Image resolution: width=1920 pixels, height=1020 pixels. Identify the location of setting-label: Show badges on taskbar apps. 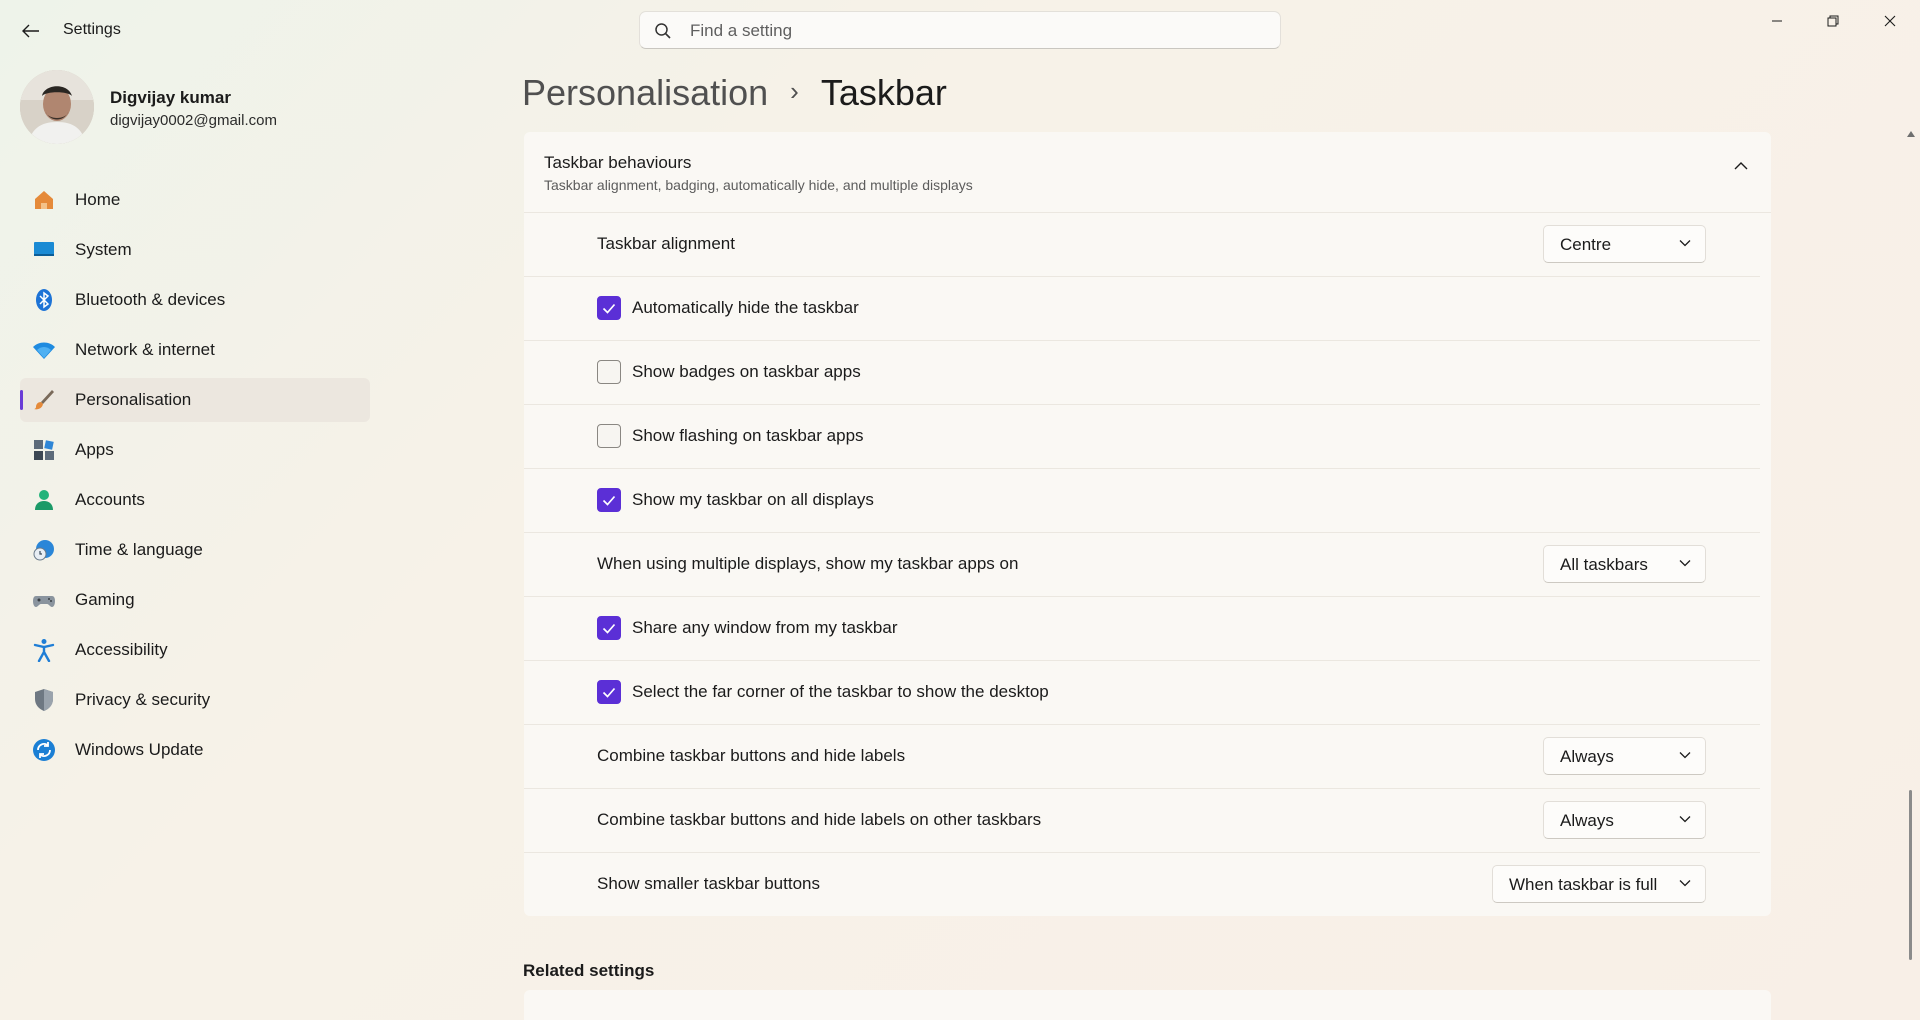
(746, 371).